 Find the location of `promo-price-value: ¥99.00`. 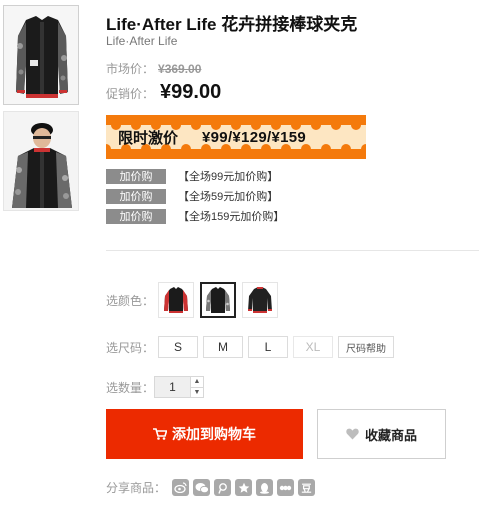

promo-price-value: ¥99.00 is located at coordinates (191, 92).